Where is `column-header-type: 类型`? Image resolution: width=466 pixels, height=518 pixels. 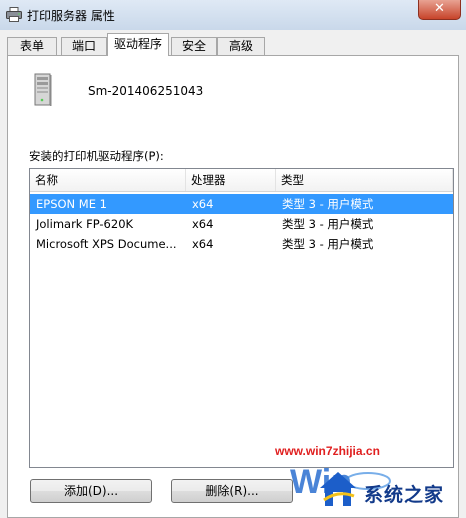 column-header-type: 类型 is located at coordinates (364, 180).